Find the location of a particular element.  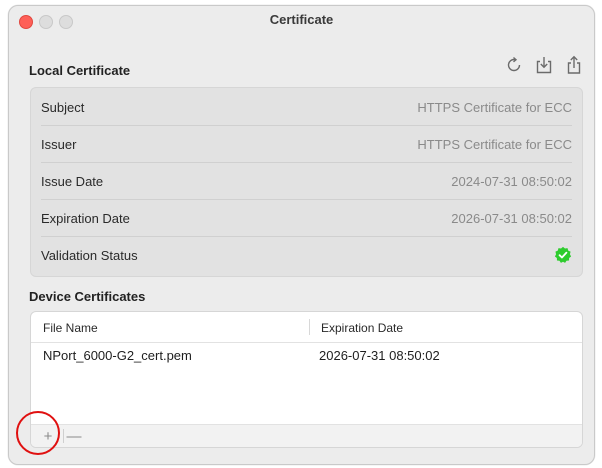

footer-divider is located at coordinates (63, 436).